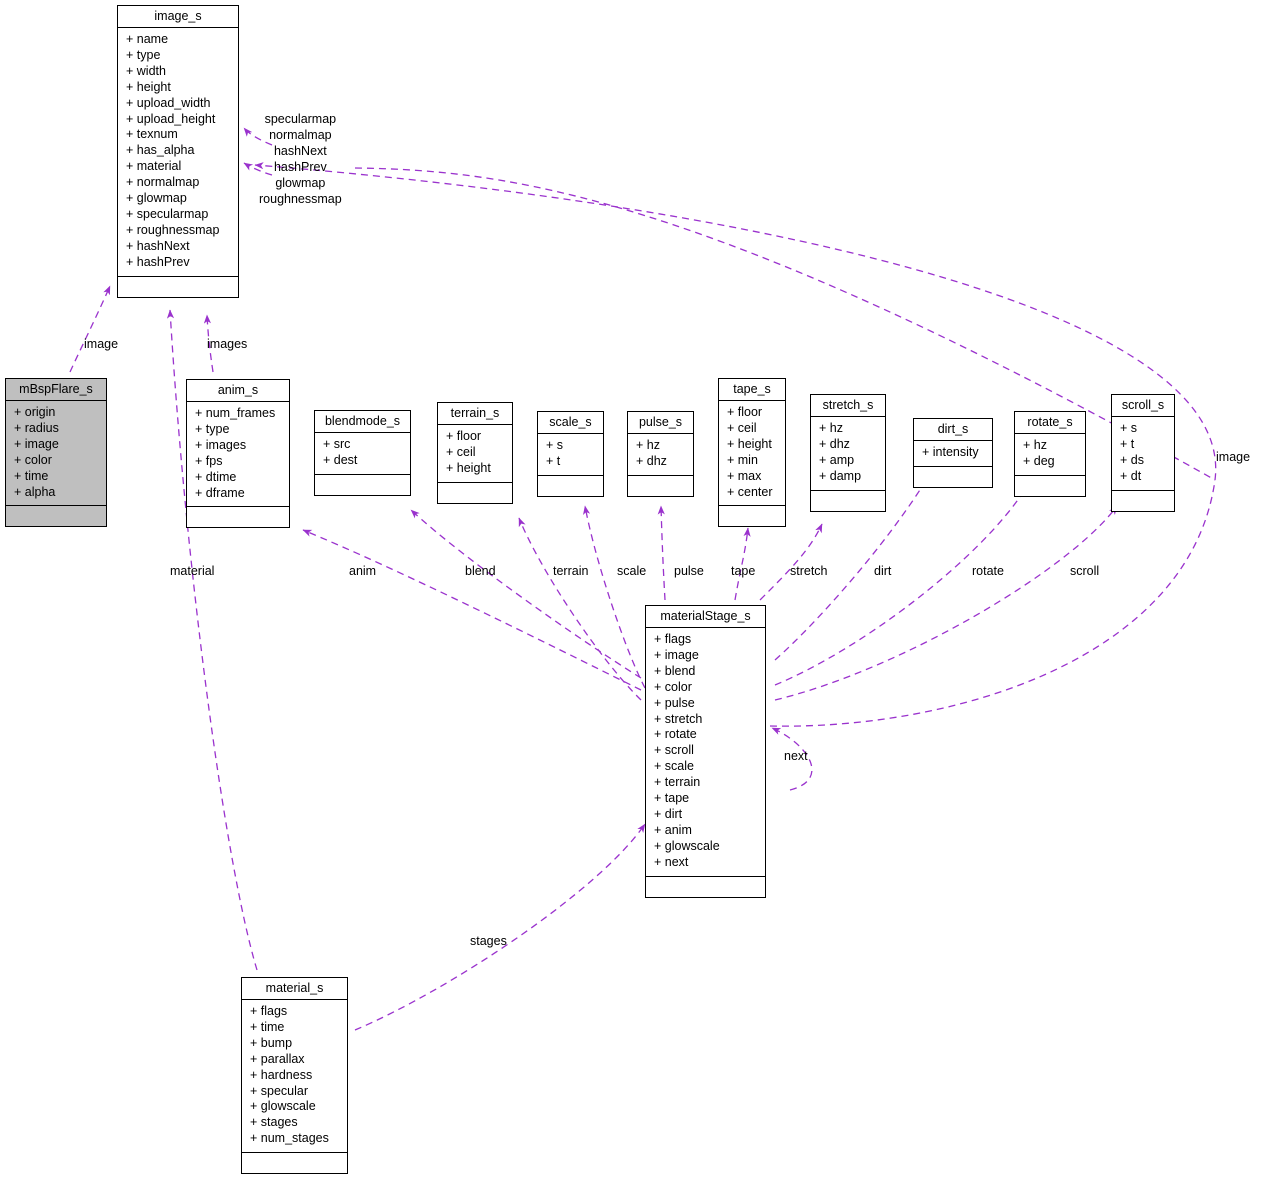 The width and height of the screenshot is (1261, 1189). What do you see at coordinates (173, 229) in the screenshot?
I see `uml-field: + roughnessmap` at bounding box center [173, 229].